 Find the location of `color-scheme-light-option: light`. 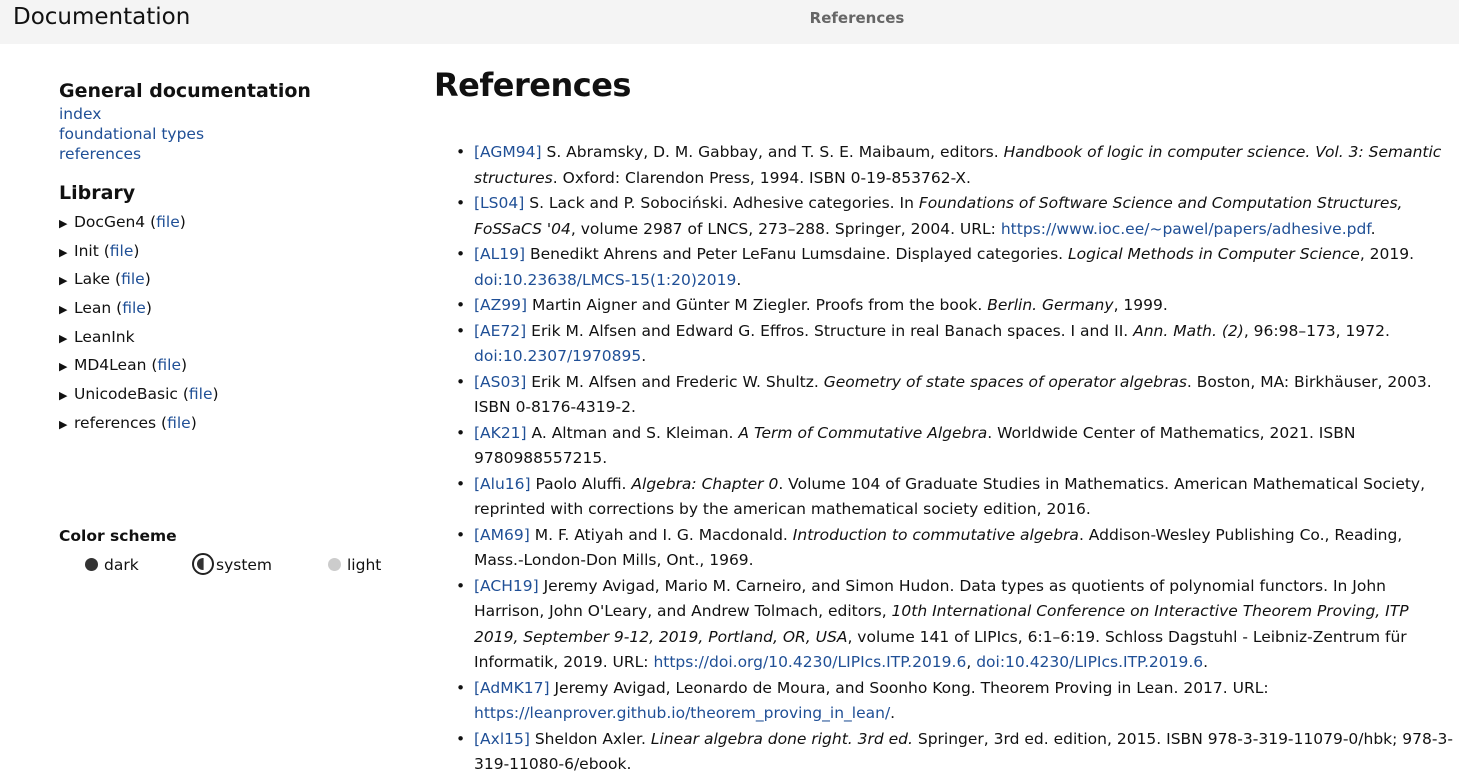

color-scheme-light-option: light is located at coordinates (354, 565).